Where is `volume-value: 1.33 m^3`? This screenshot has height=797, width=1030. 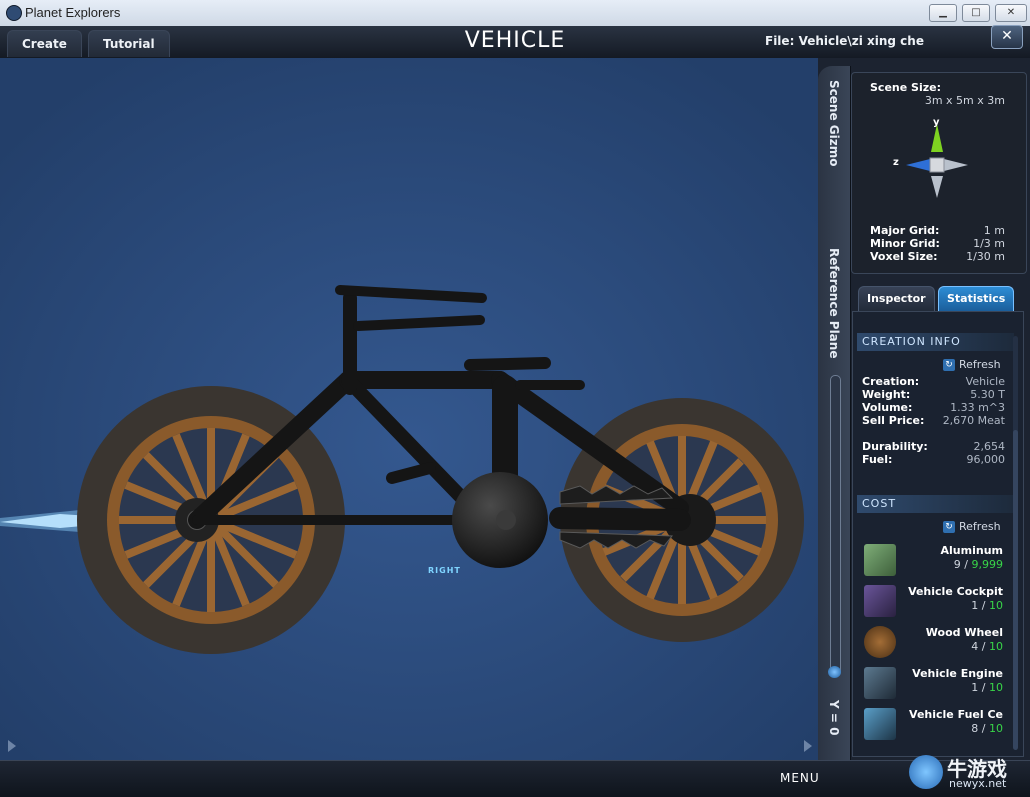 volume-value: 1.33 m^3 is located at coordinates (977, 407).